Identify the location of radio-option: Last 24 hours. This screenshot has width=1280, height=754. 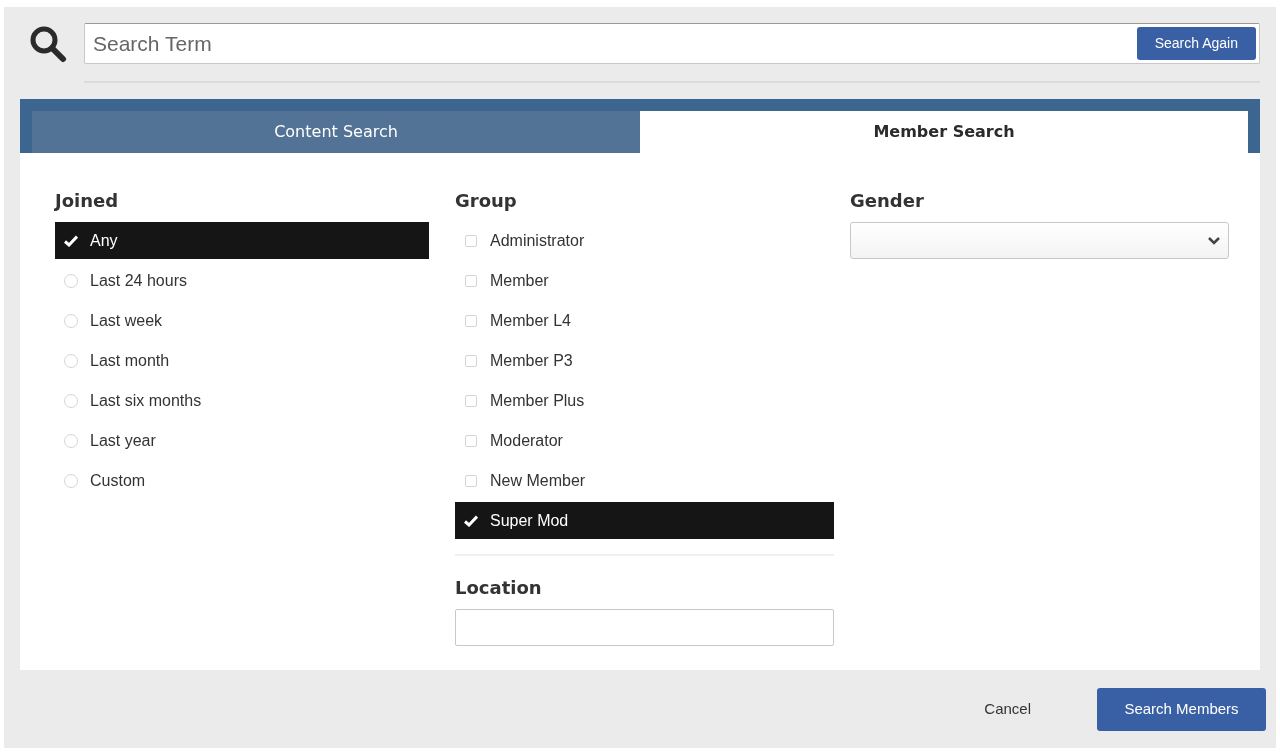
(242, 280).